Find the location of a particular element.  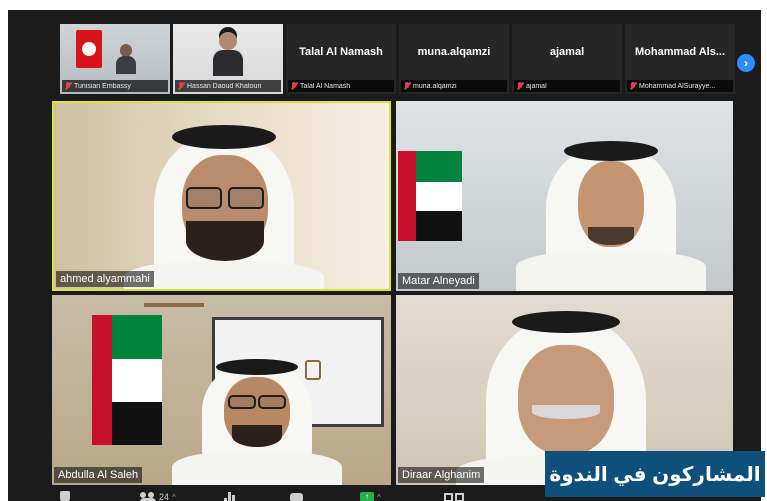

chat-button is located at coordinates (296, 495).